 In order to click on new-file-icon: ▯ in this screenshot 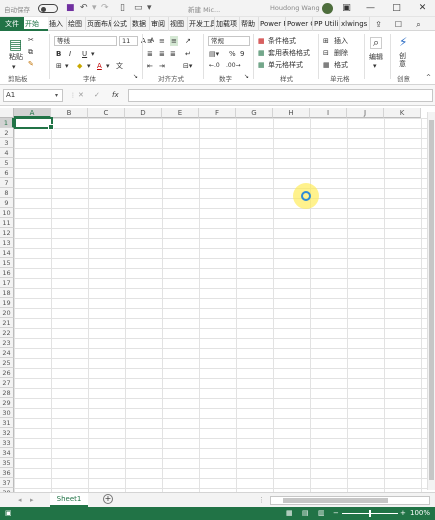, I will do `click(122, 8)`.